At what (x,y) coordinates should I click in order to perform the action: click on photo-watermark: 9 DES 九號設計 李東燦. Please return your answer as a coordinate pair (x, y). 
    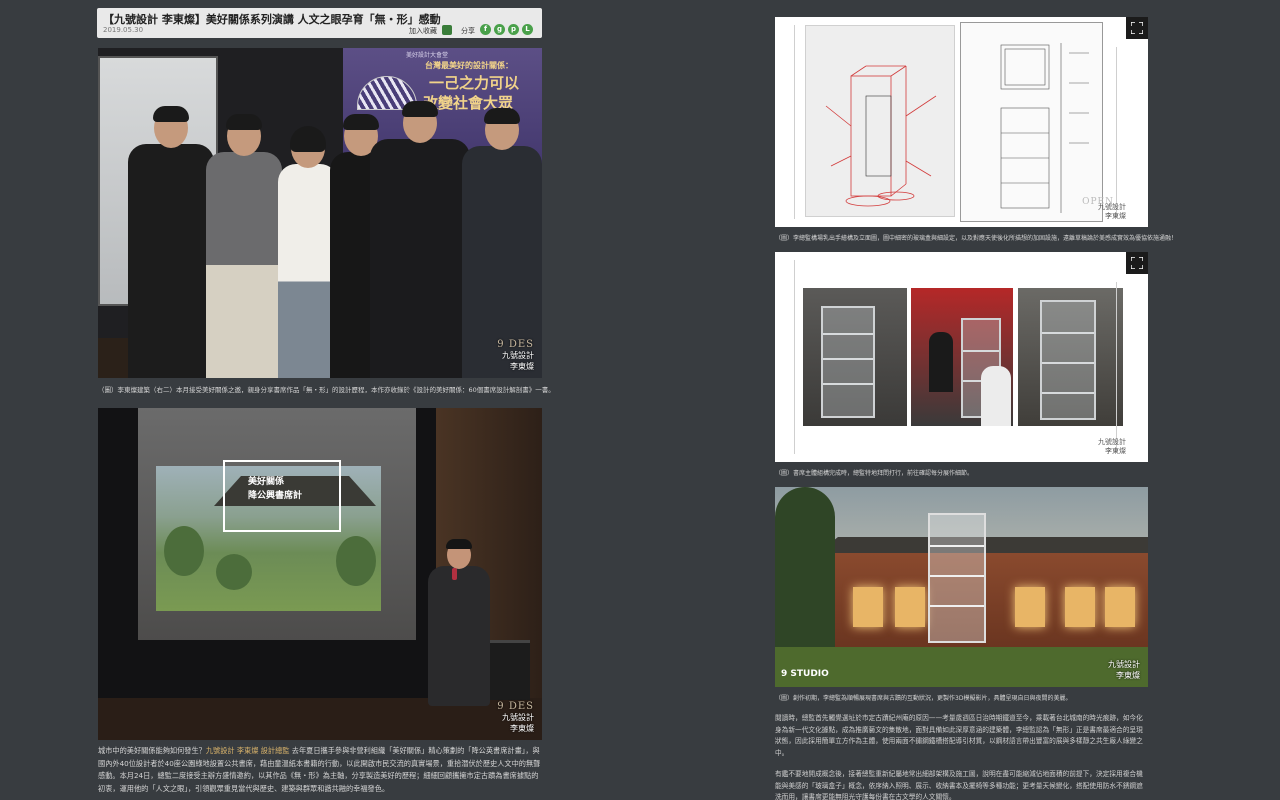
    Looking at the image, I should click on (515, 355).